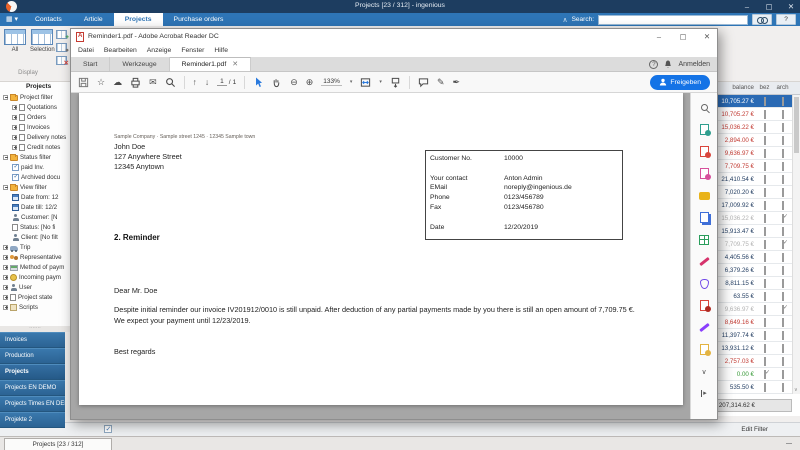 The height and width of the screenshot is (450, 800). What do you see at coordinates (786, 19) in the screenshot?
I see `help-button: ?` at bounding box center [786, 19].